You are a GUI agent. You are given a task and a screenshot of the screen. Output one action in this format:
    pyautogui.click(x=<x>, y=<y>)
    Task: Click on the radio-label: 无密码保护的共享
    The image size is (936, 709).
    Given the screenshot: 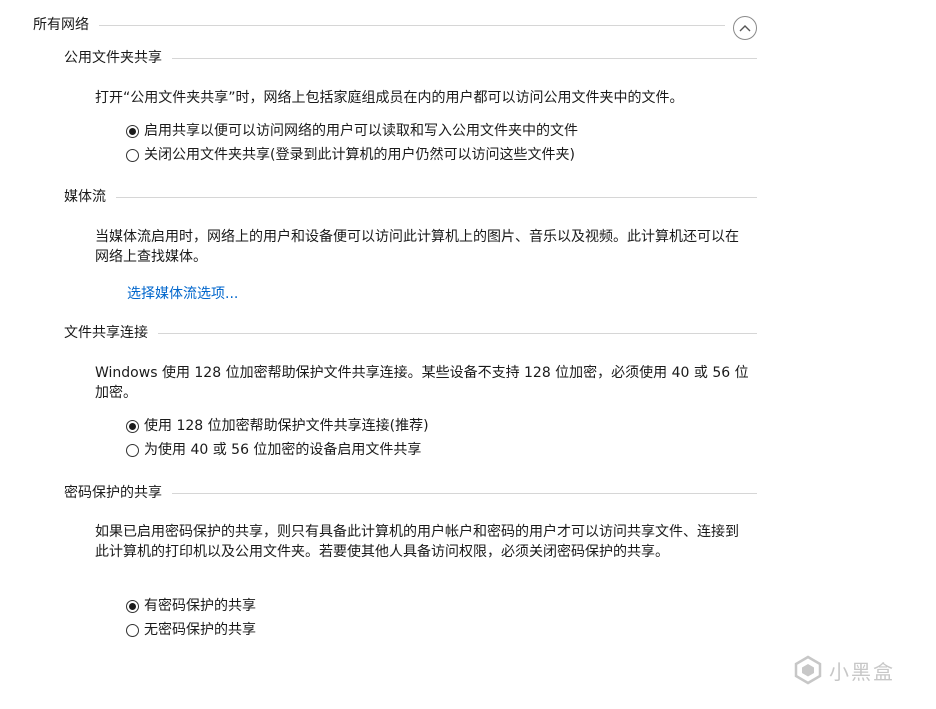 What is the action you would take?
    pyautogui.click(x=200, y=630)
    